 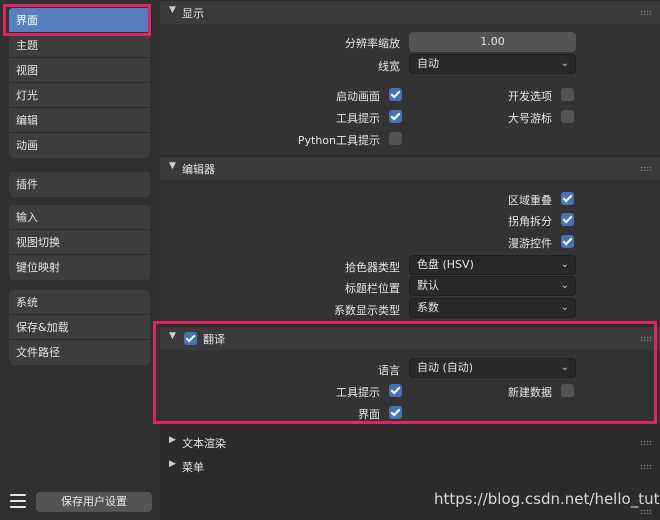 I want to click on factor-display-label: 系数显示类型, so click(x=367, y=310).